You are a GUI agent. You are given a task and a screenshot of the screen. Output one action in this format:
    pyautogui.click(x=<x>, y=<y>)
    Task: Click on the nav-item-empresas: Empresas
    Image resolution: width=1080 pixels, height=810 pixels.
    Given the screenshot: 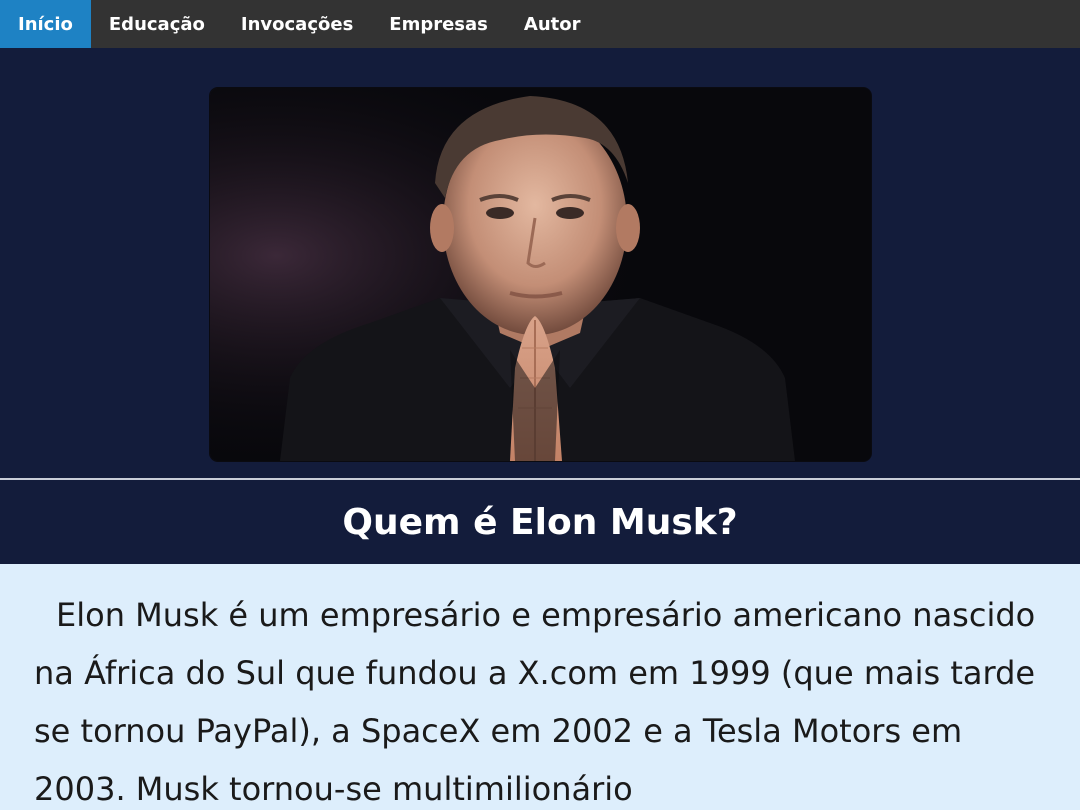 What is the action you would take?
    pyautogui.click(x=438, y=24)
    